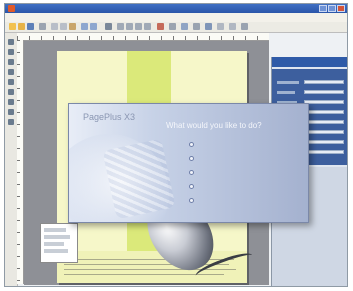 The width and height of the screenshot is (353, 291). Describe the element at coordinates (143, 37) in the screenshot. I see `horizontal-ruler` at that location.